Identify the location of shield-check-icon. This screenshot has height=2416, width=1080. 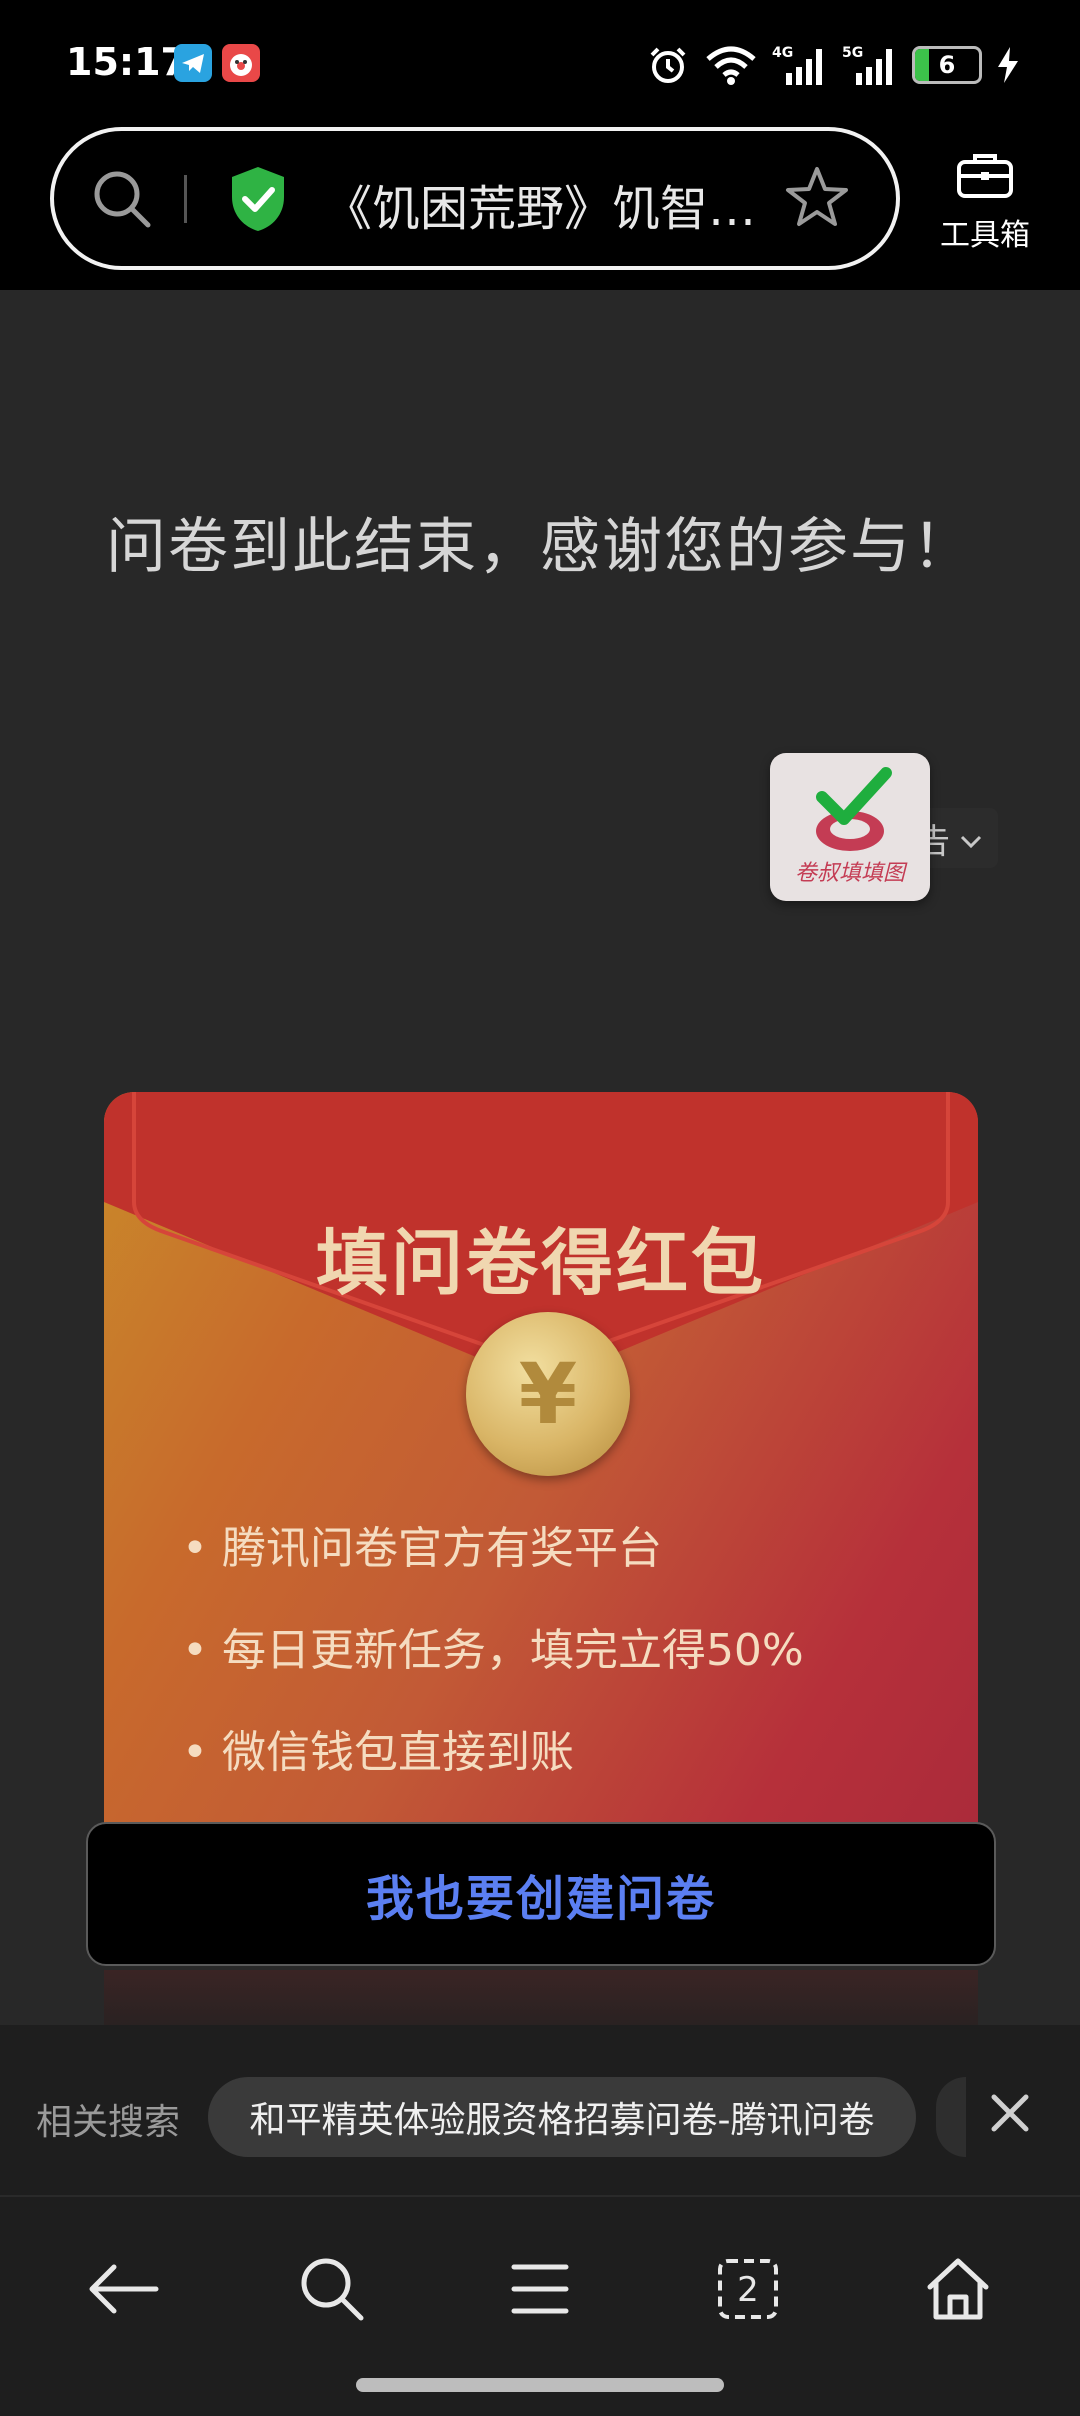
(258, 201).